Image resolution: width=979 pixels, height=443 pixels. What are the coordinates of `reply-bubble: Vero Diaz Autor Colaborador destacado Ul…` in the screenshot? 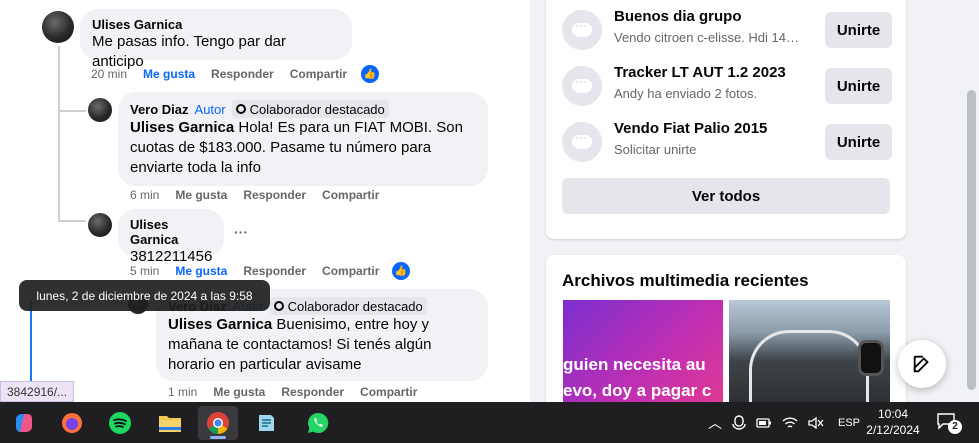 It's located at (303, 139).